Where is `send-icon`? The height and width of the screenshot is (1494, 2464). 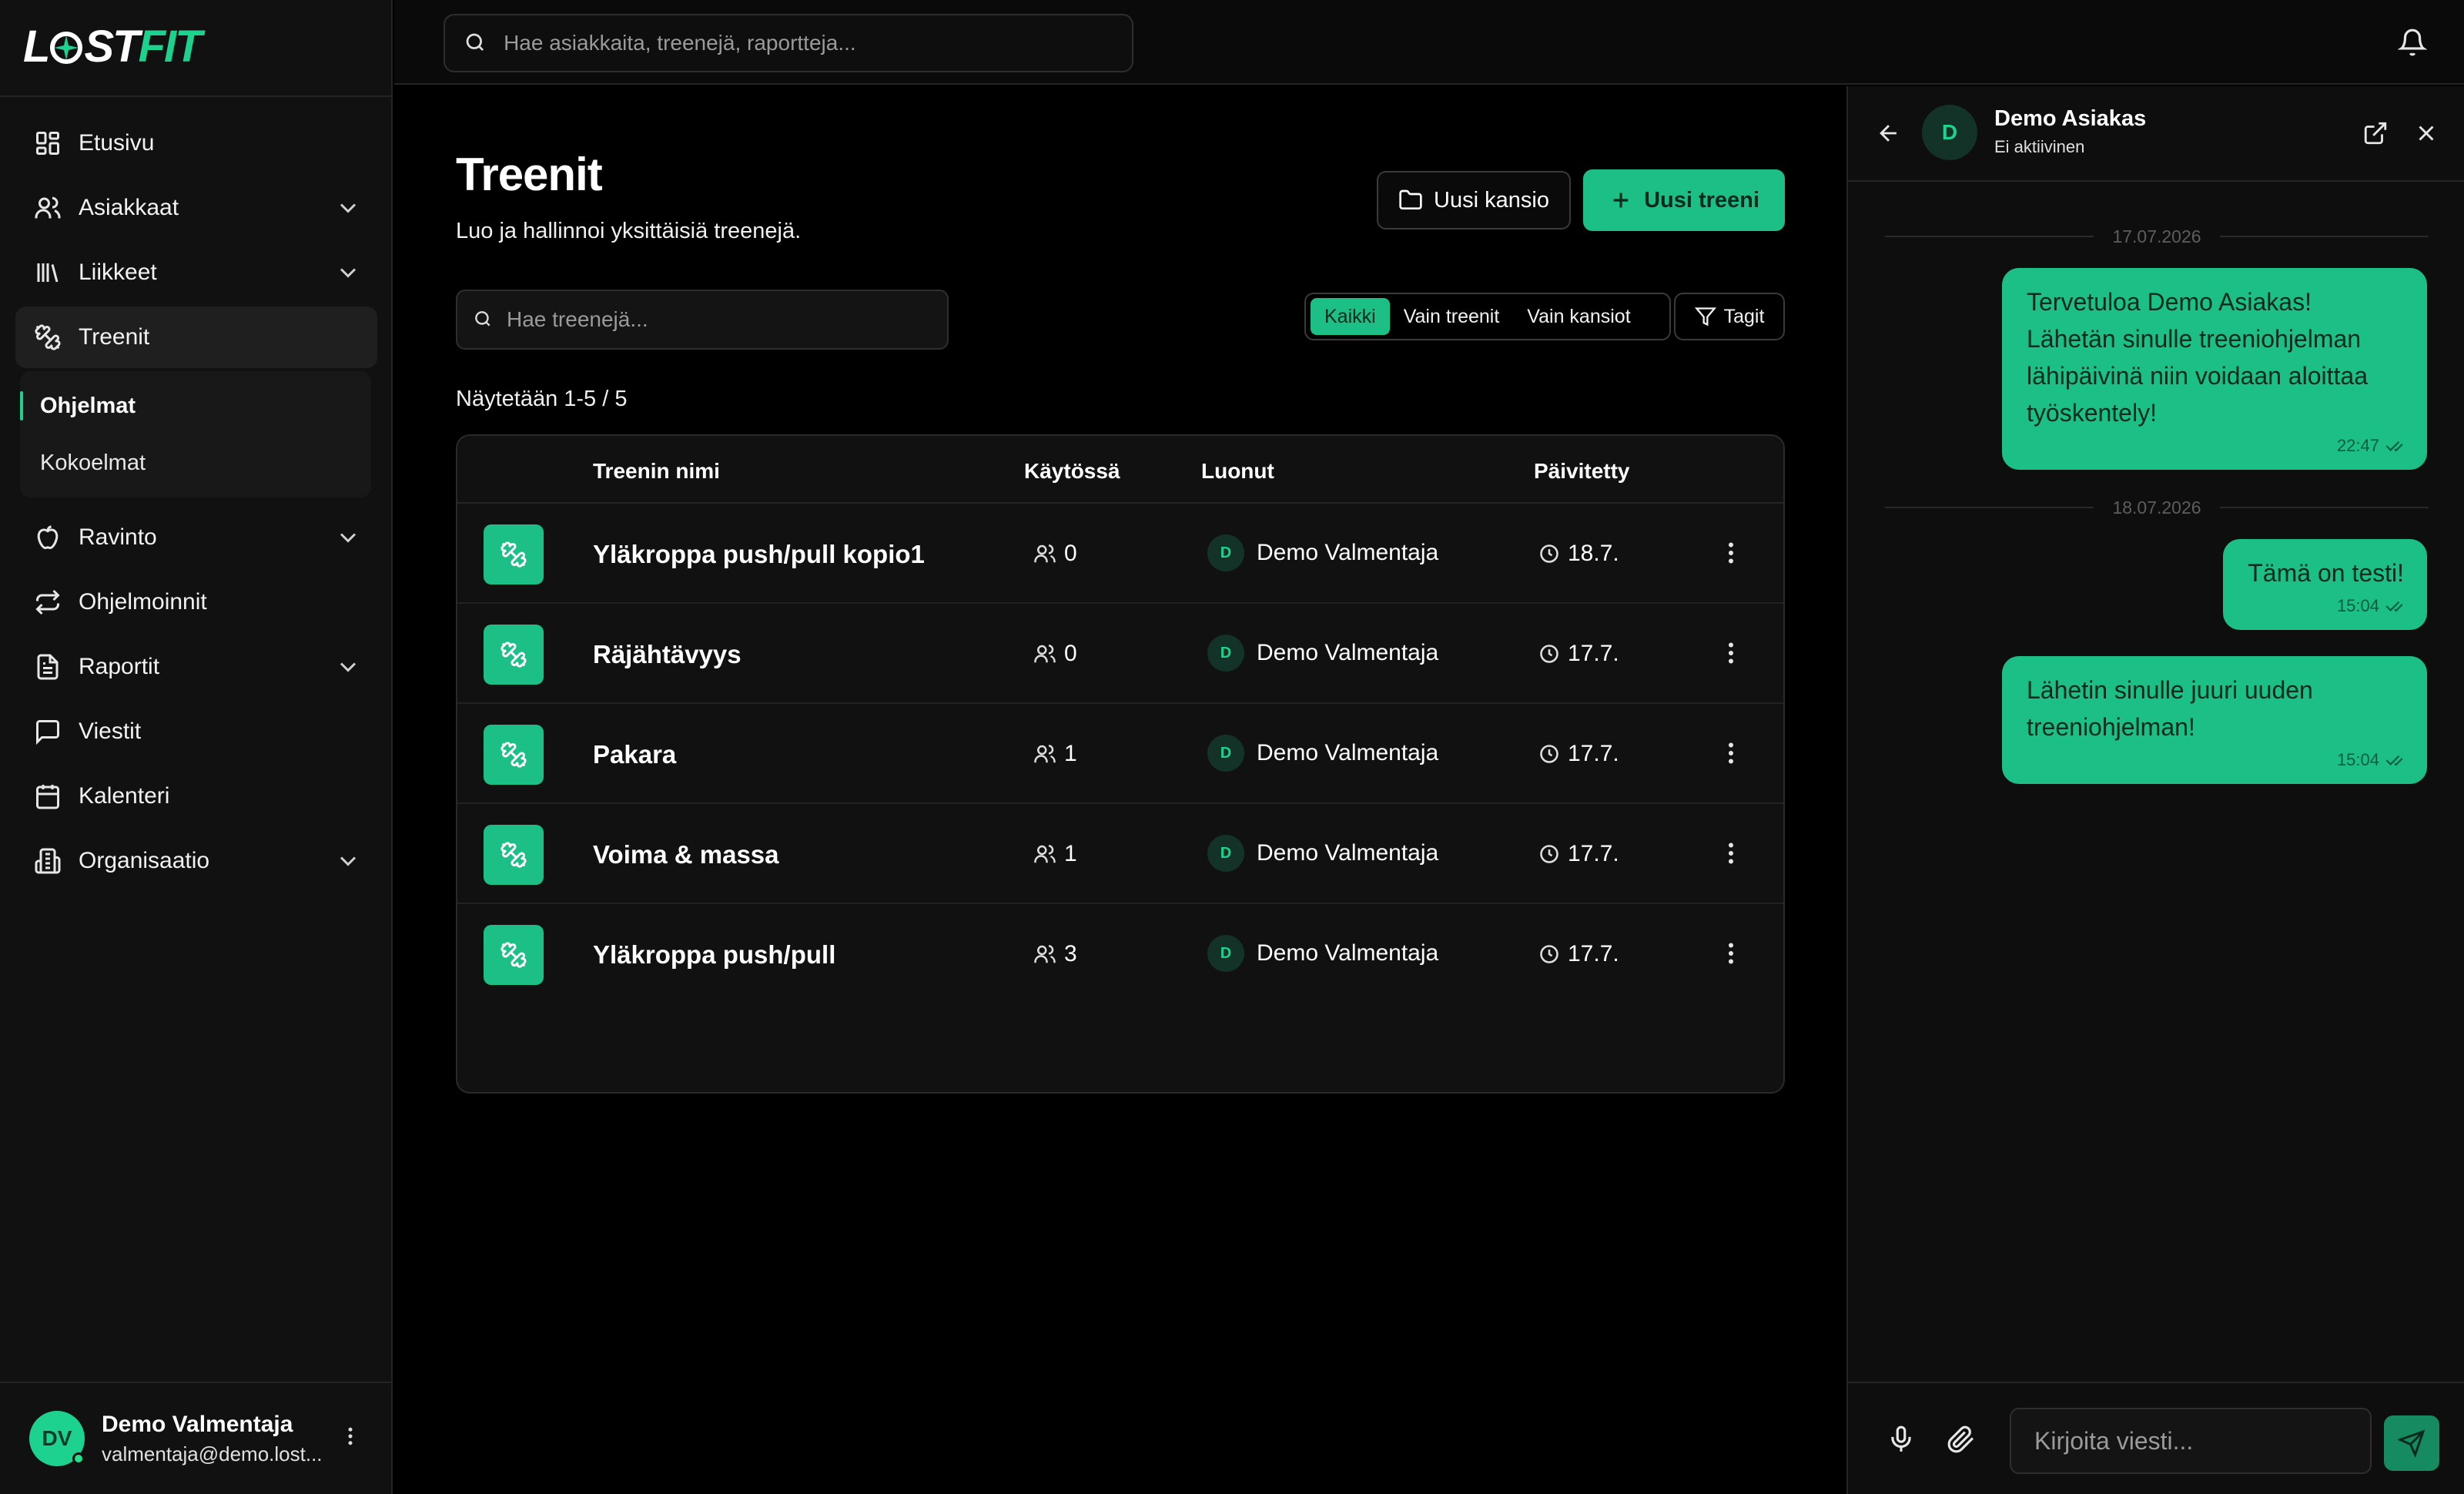
send-icon is located at coordinates (2412, 1443).